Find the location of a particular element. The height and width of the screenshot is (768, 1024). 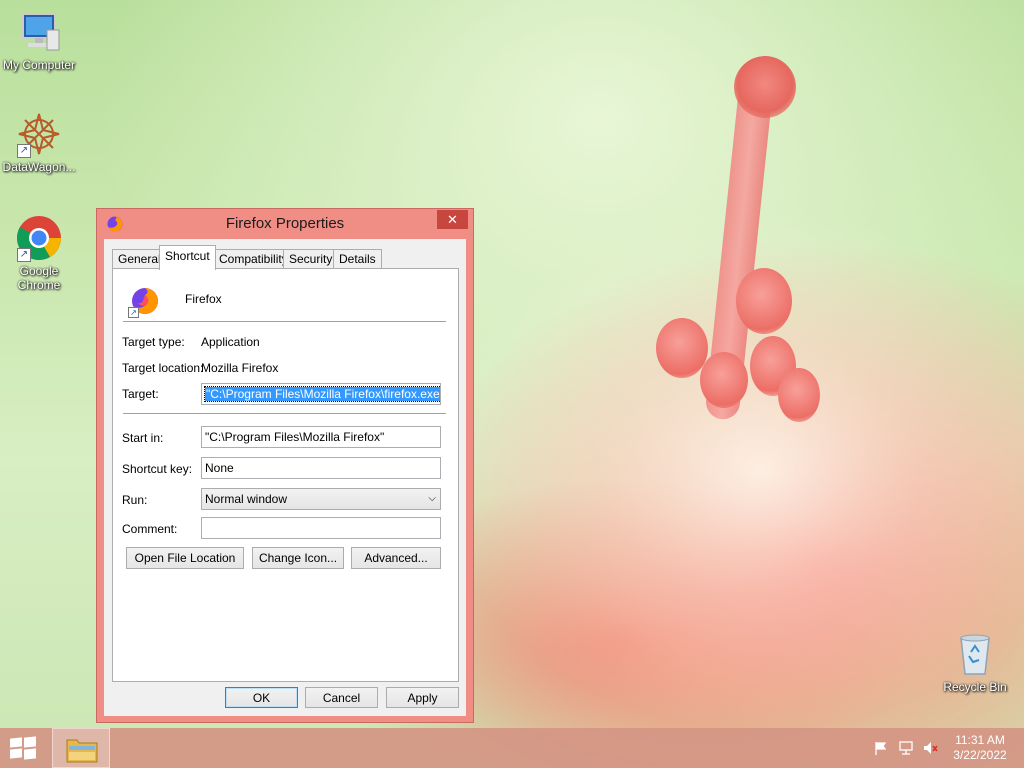

window-titlebar: Firefox Properties ✕ is located at coordinates (285, 224).